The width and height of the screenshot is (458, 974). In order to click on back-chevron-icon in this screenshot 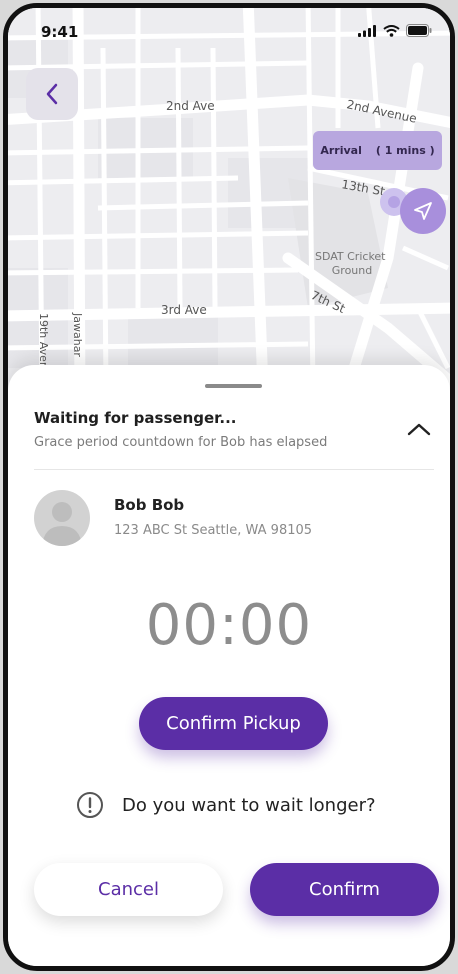, I will do `click(52, 94)`.